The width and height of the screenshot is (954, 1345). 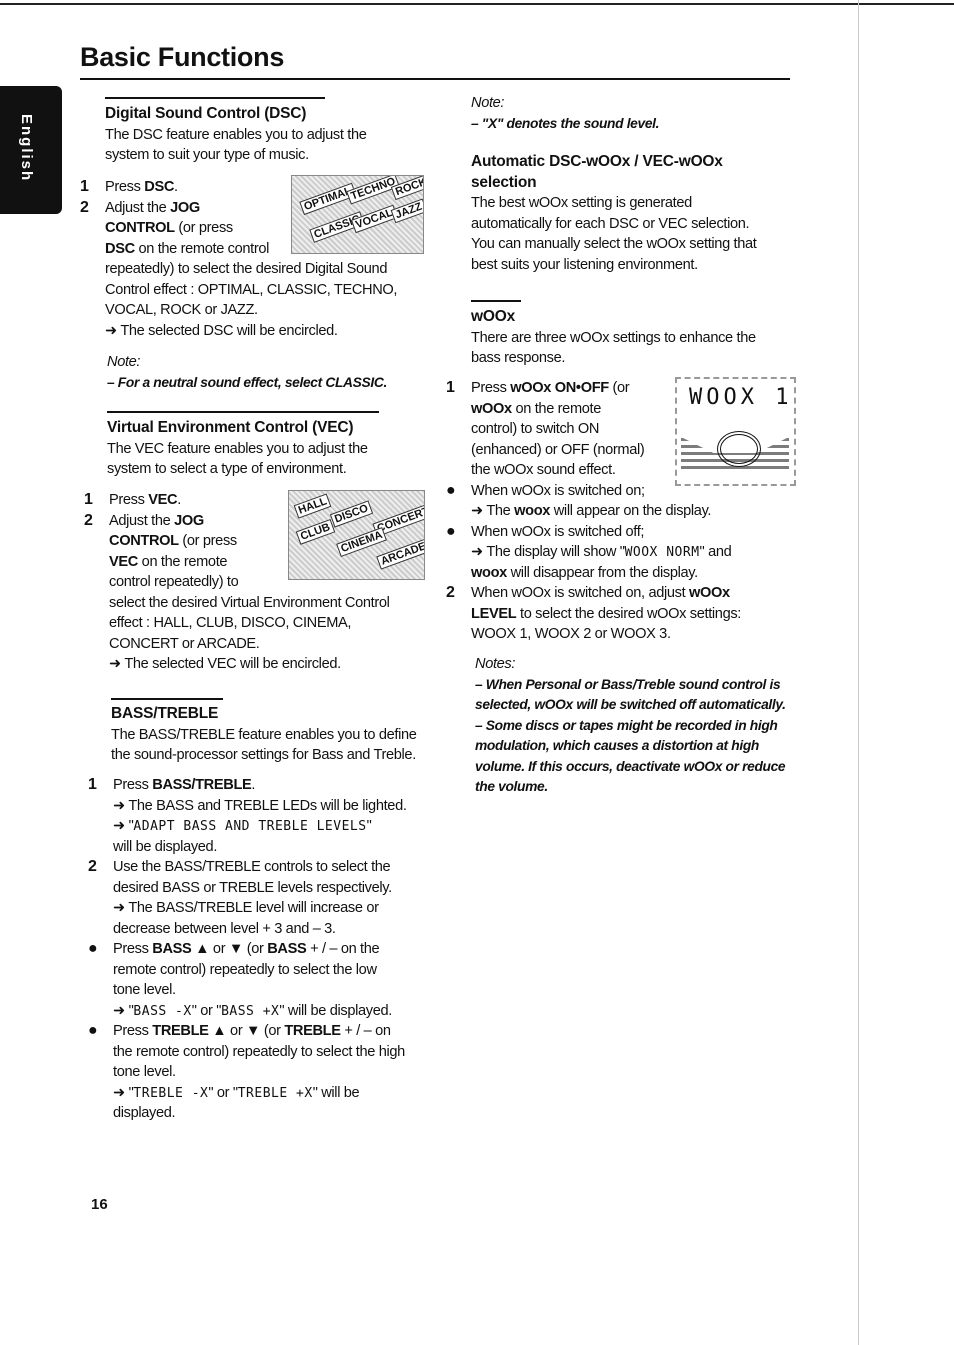 What do you see at coordinates (535, 429) in the screenshot?
I see `text-segment: control) to switch ON` at bounding box center [535, 429].